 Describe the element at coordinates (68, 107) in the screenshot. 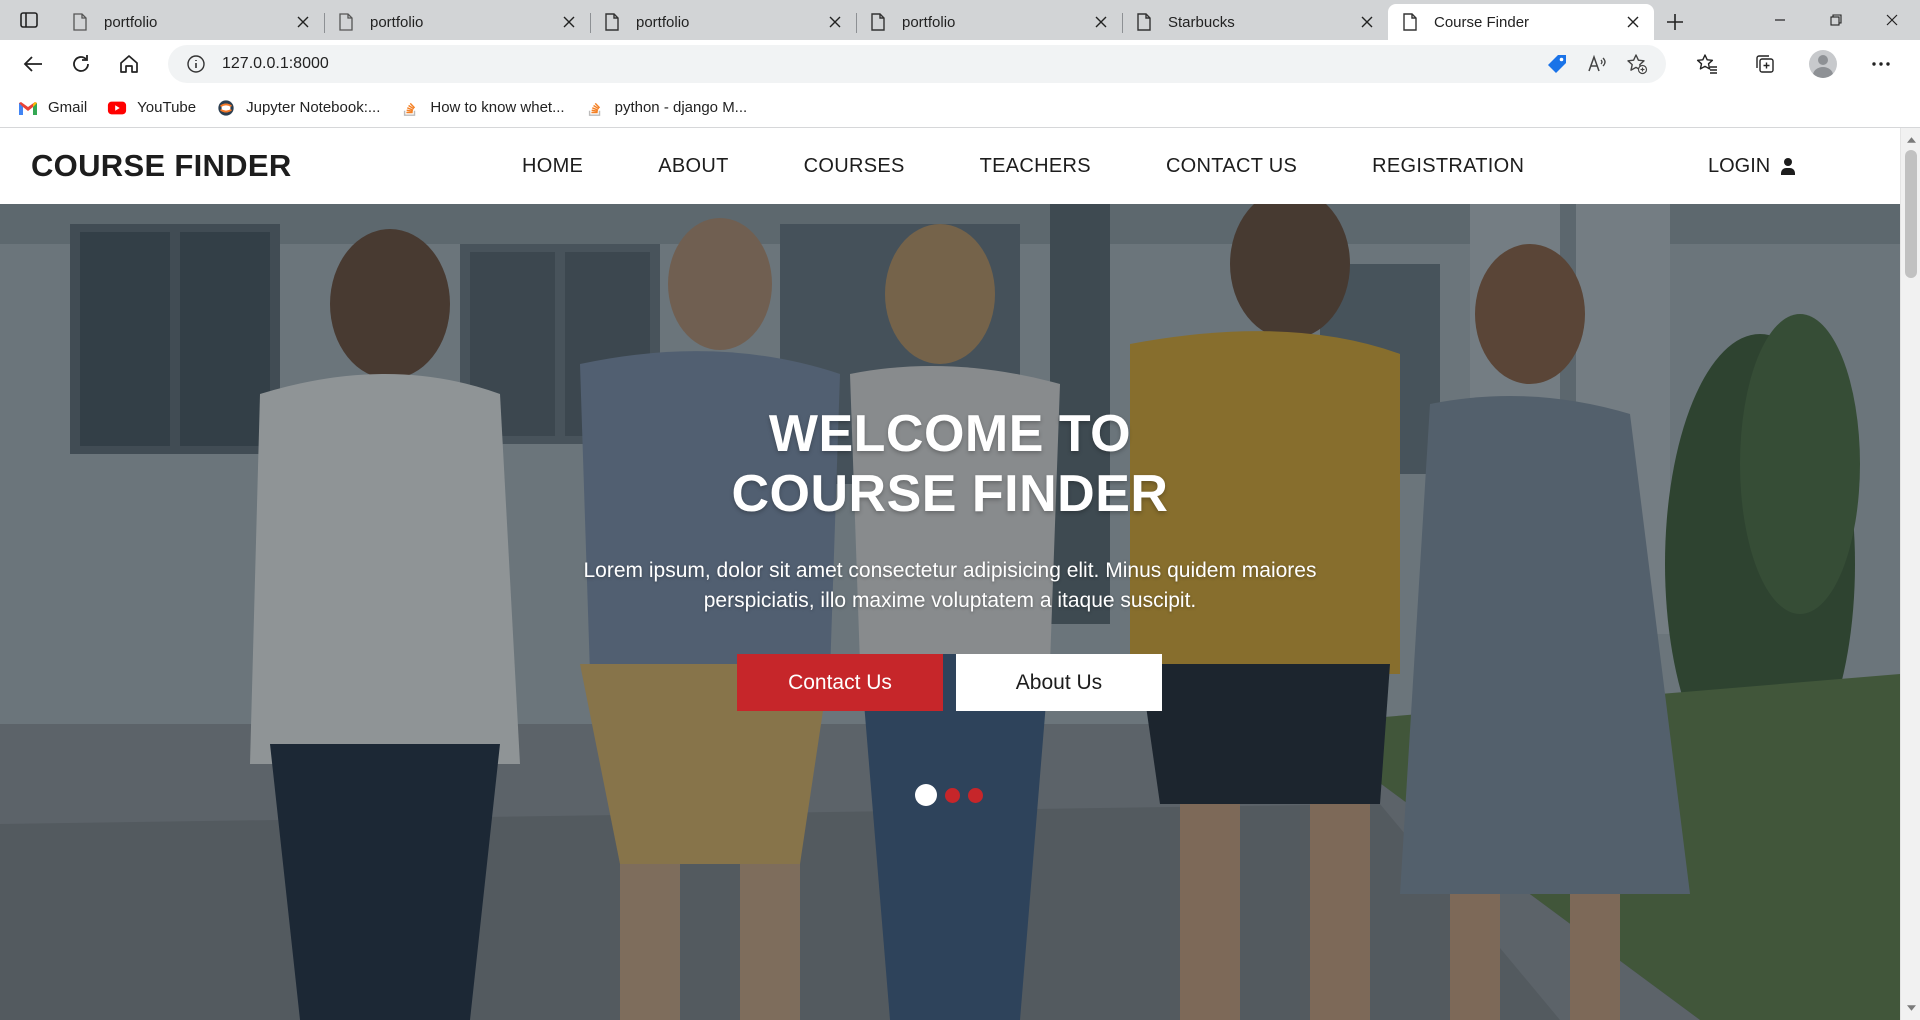

I see `bookmark-label: Gmail` at that location.